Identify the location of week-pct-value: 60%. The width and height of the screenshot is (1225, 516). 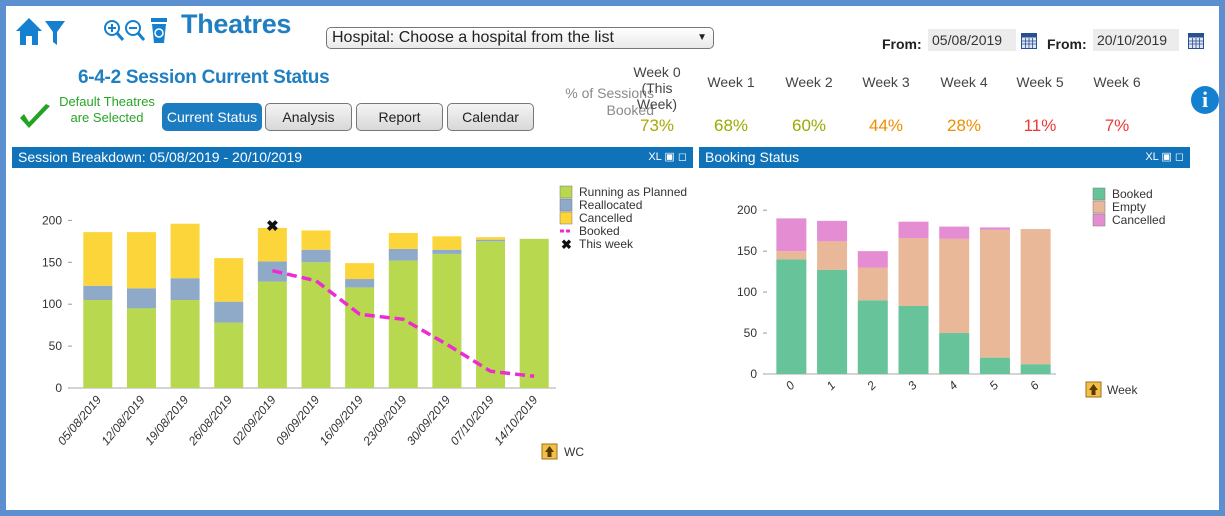
(809, 125).